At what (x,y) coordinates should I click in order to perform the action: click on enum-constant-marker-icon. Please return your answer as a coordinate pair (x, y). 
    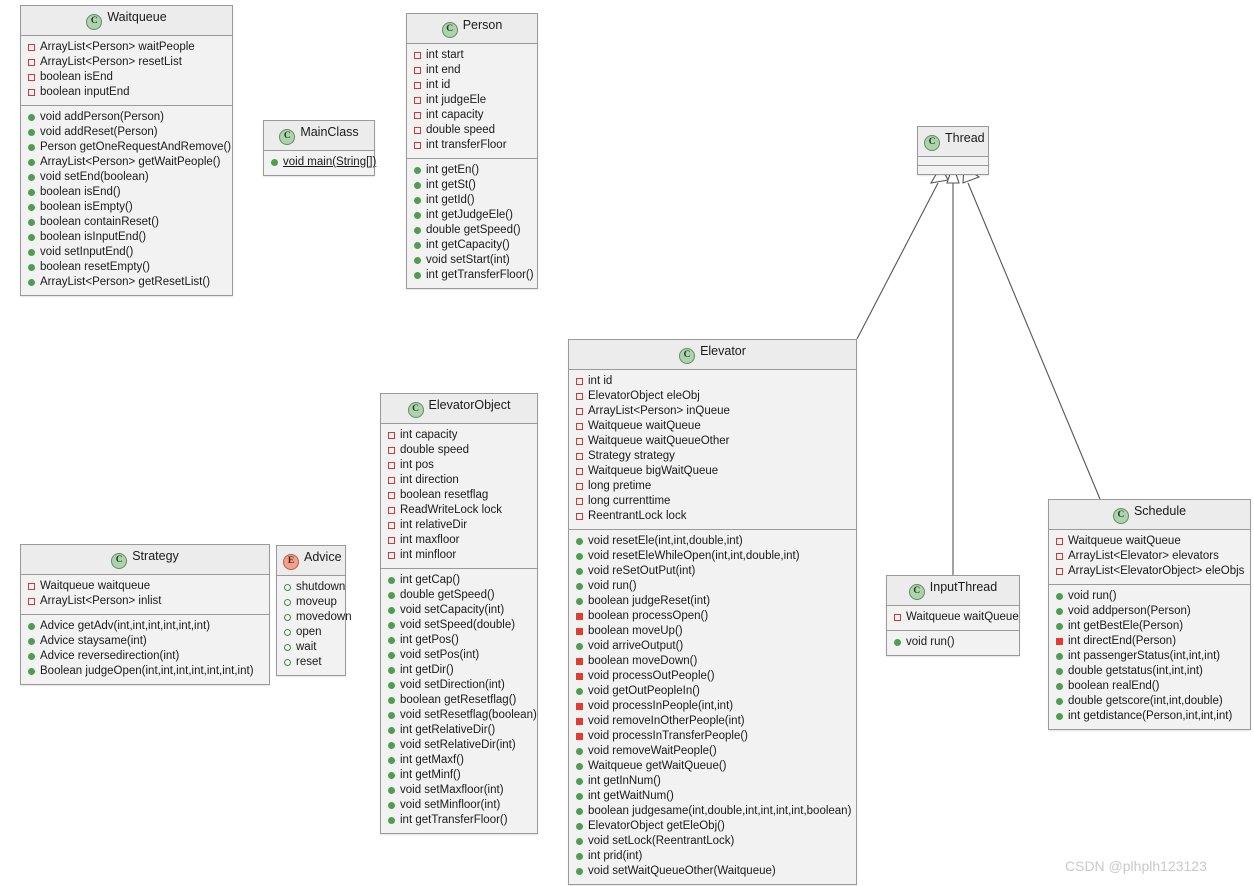
    Looking at the image, I should click on (287, 632).